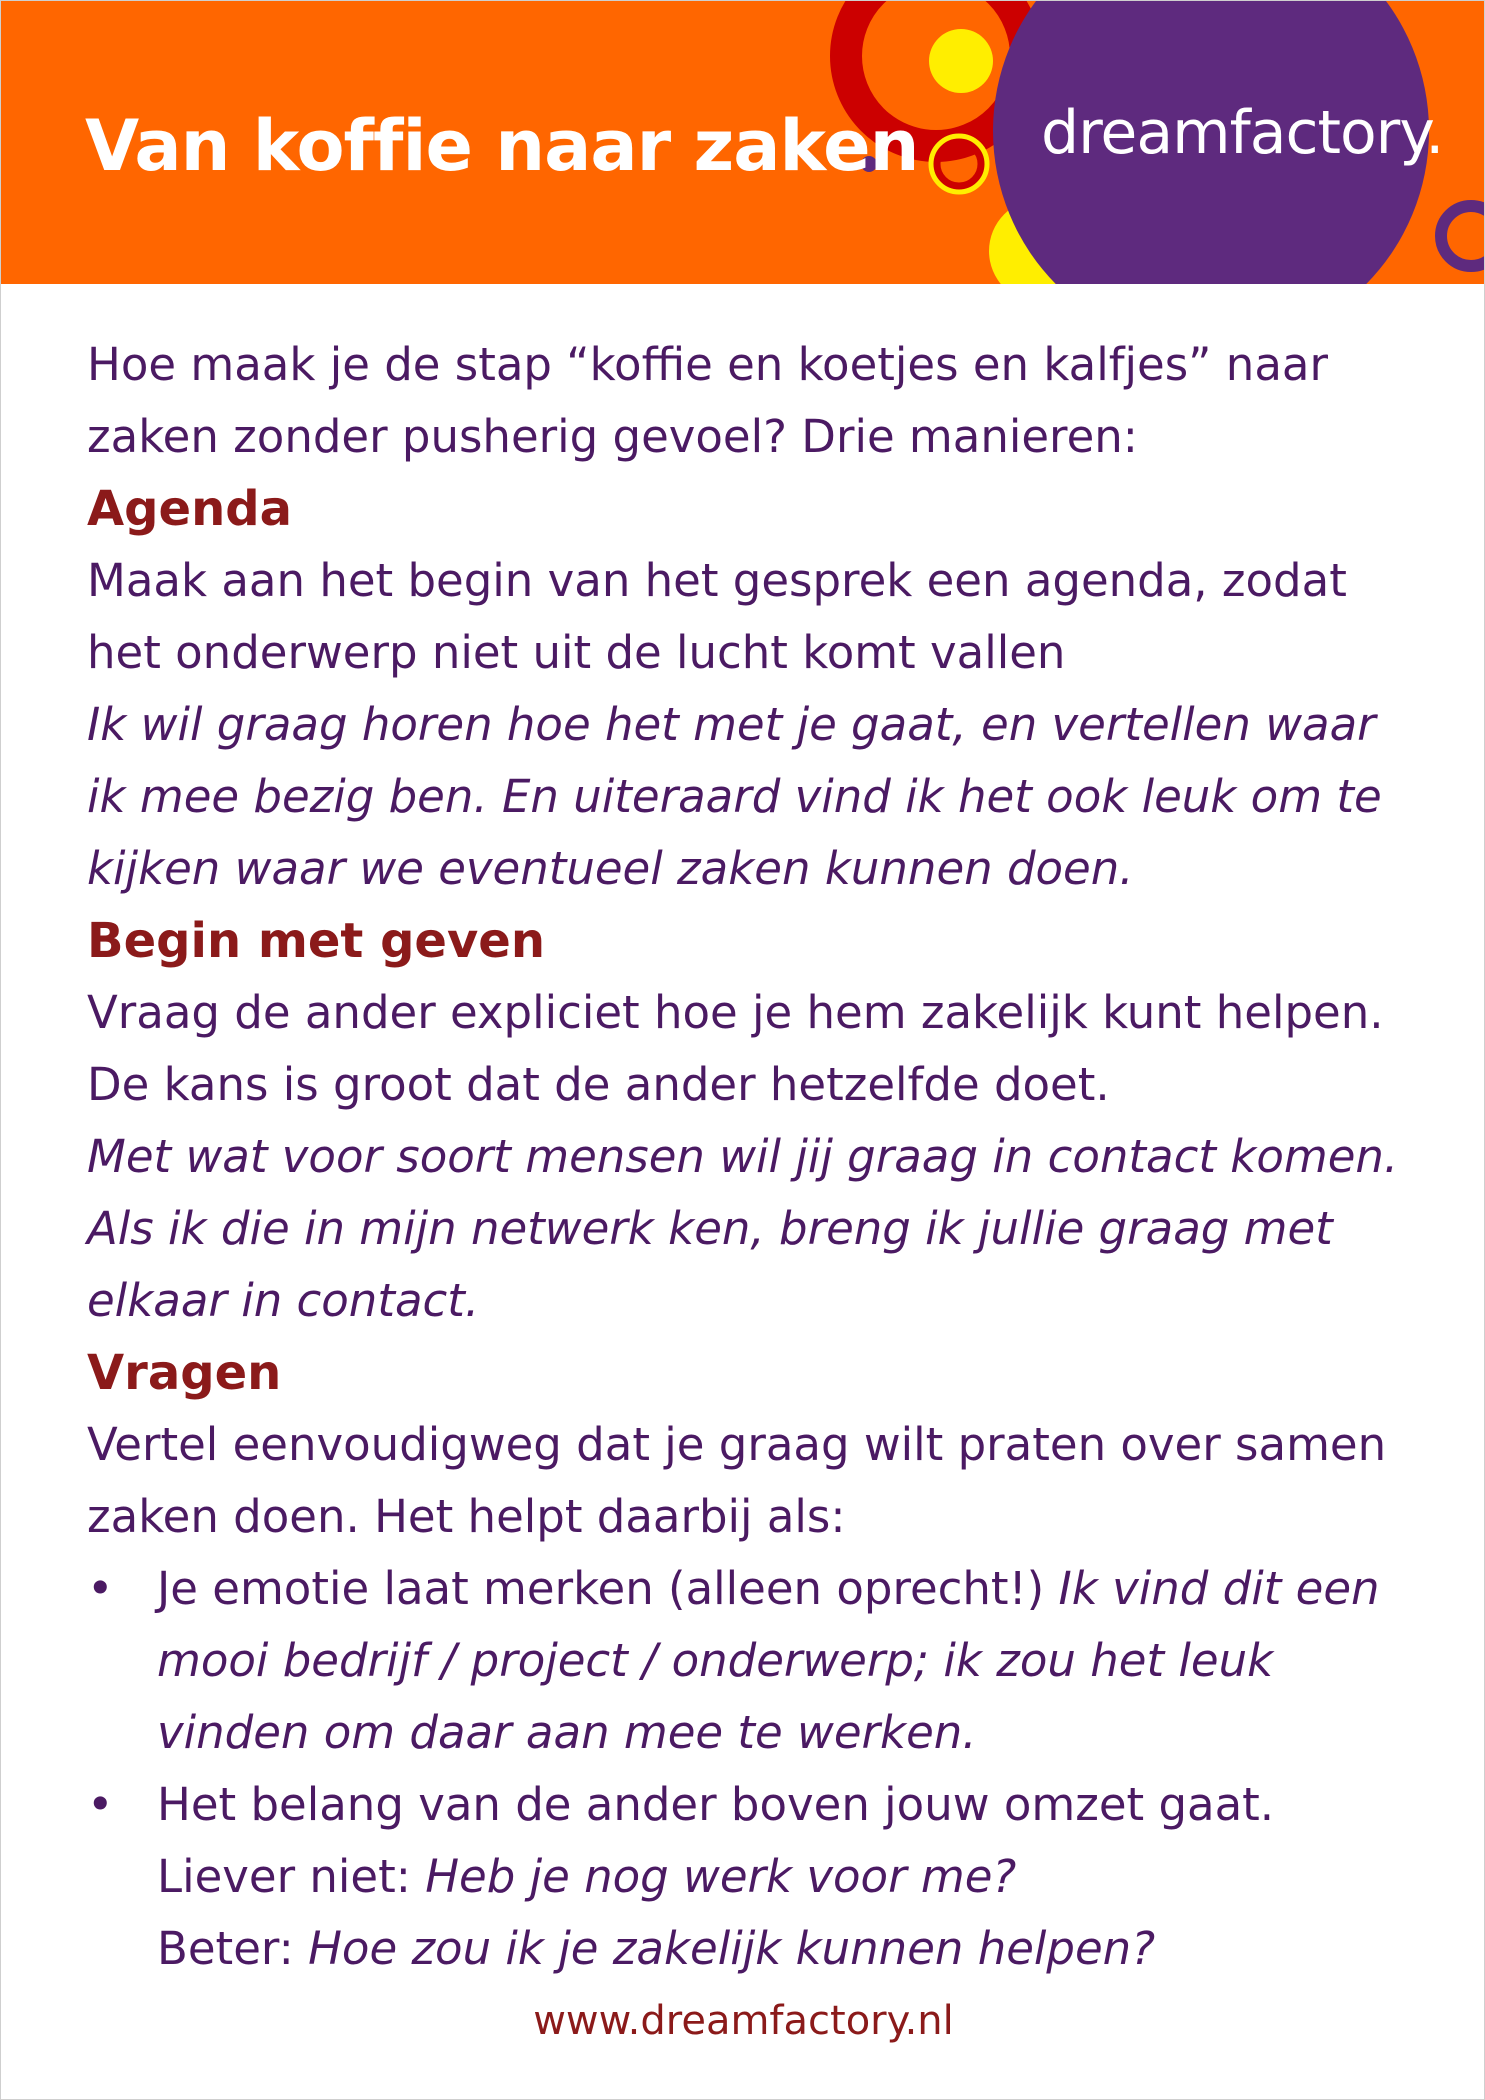  Describe the element at coordinates (502, 146) in the screenshot. I see `page-title: Van koffie naar zaken` at that location.